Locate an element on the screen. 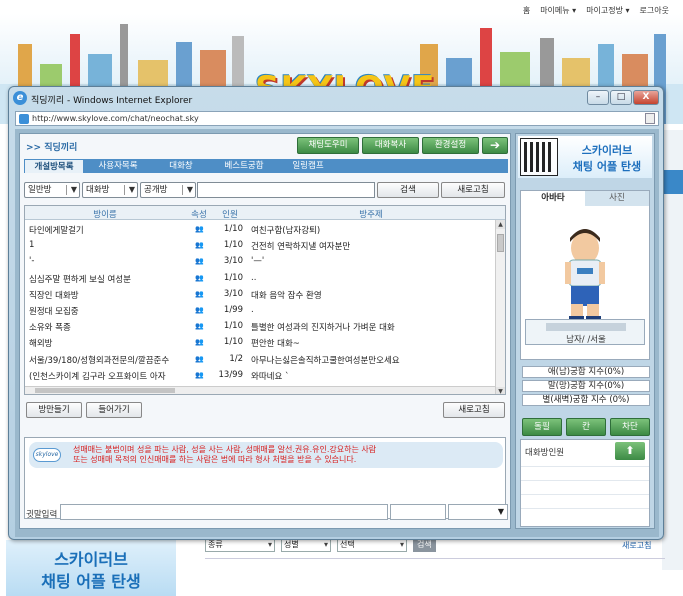  horizontal-scrollbar is located at coordinates (260, 390).